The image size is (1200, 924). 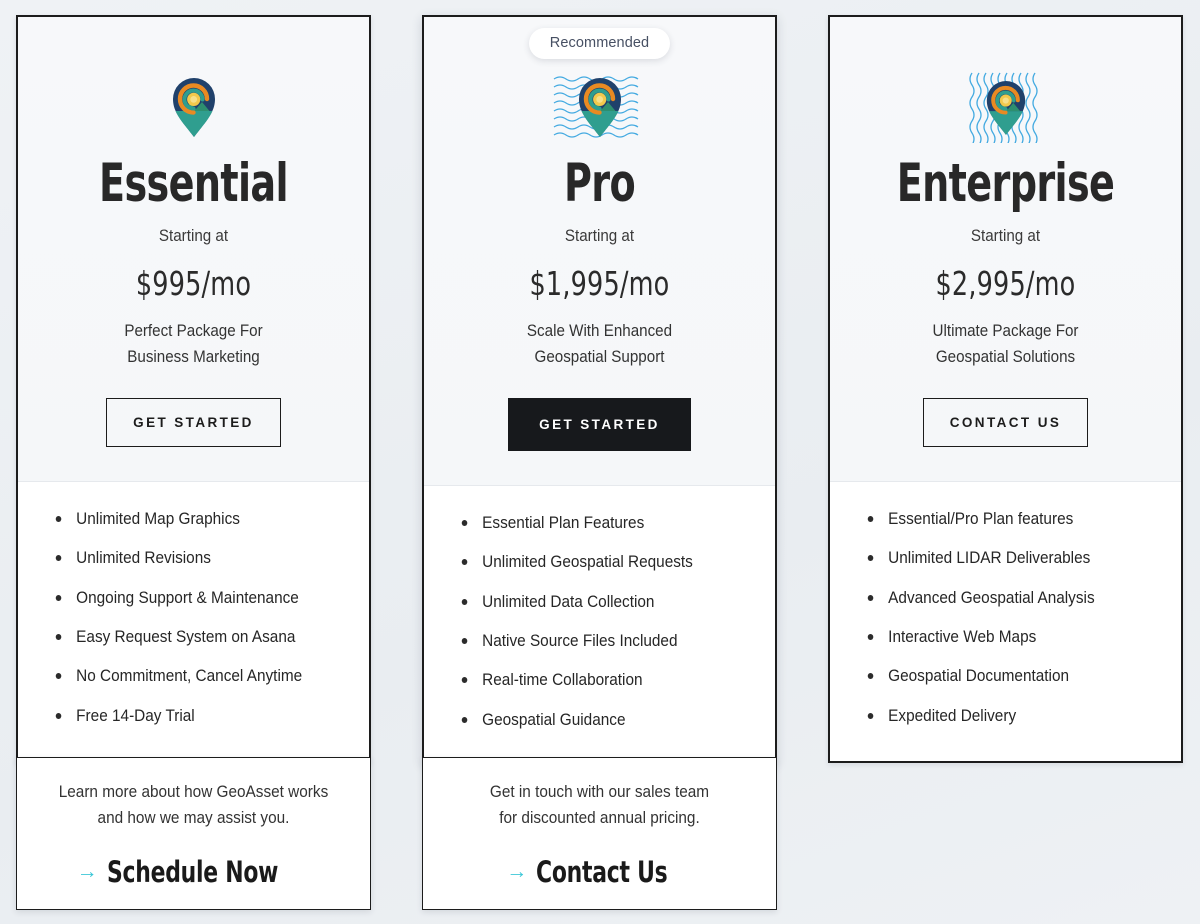 What do you see at coordinates (193, 792) in the screenshot?
I see `cta-copy-line-1: Learn more about how GeoAsset works` at bounding box center [193, 792].